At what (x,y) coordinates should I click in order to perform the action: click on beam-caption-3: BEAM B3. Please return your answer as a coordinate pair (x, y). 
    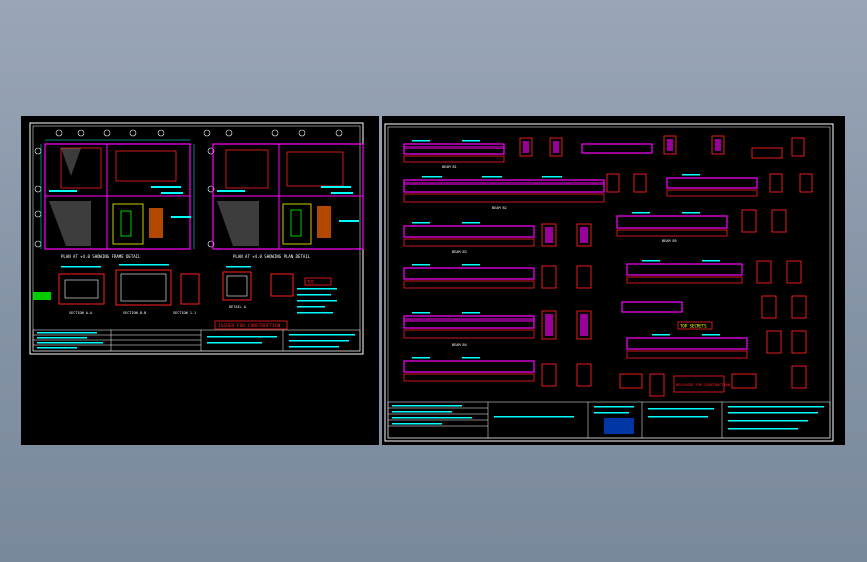
    Looking at the image, I should click on (459, 252).